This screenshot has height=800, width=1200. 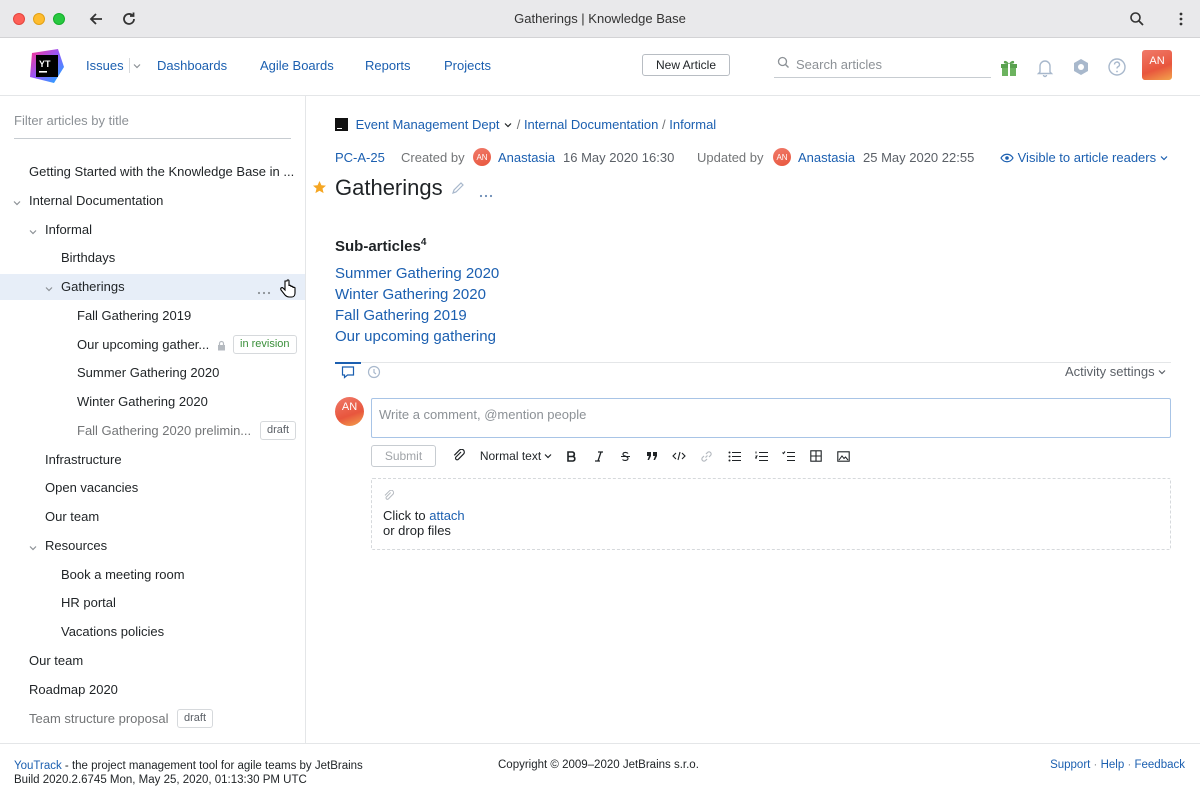 What do you see at coordinates (526, 157) in the screenshot?
I see `author-link: Anastasia` at bounding box center [526, 157].